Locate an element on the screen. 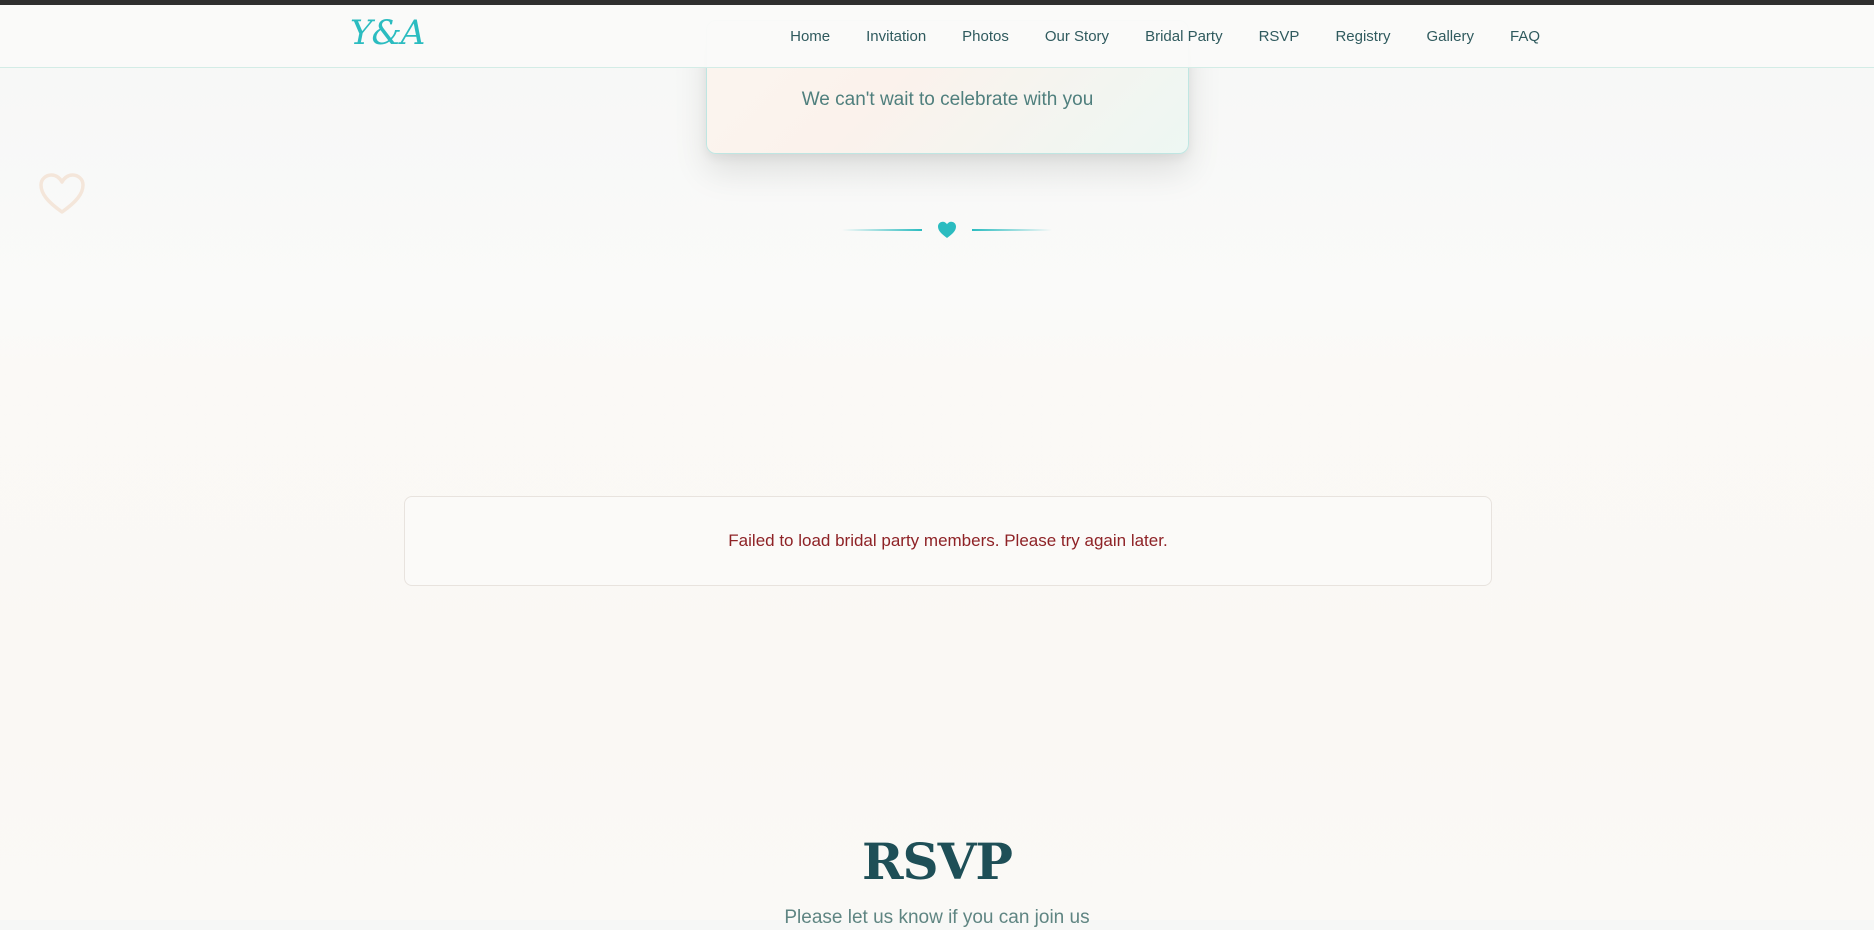  divider-line-left is located at coordinates (882, 230).